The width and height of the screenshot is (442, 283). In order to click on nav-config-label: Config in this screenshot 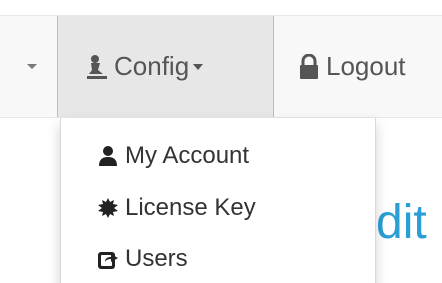, I will do `click(152, 66)`.